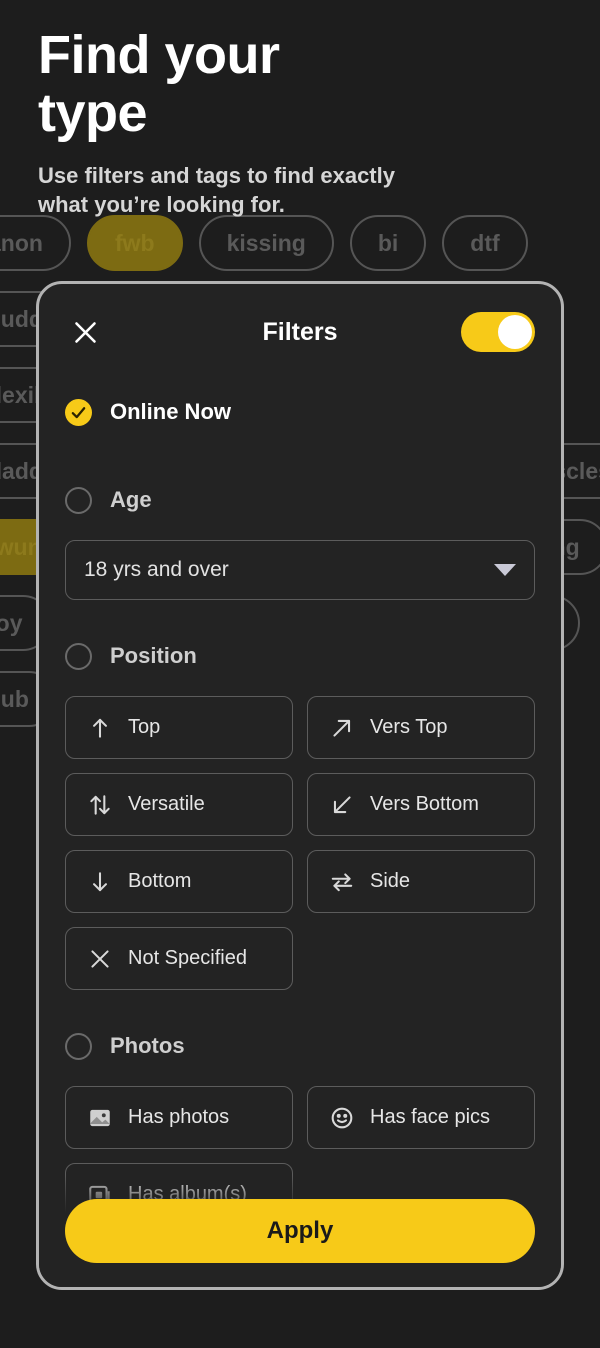  I want to click on arrow-up-down-icon, so click(100, 805).